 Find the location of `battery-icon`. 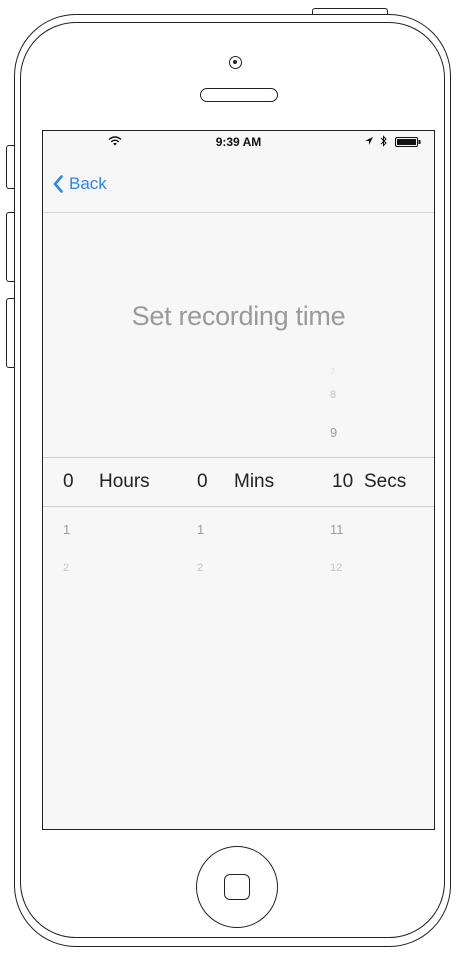

battery-icon is located at coordinates (408, 142).